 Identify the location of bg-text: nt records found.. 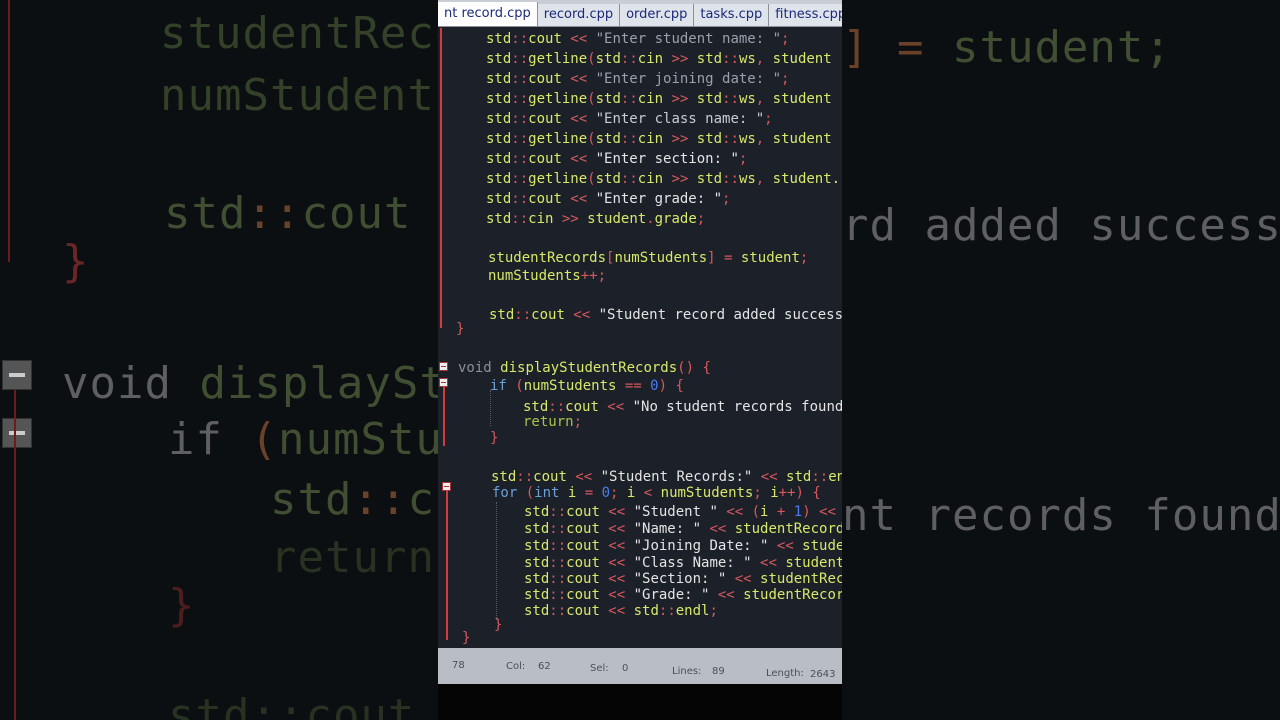
(1061, 515).